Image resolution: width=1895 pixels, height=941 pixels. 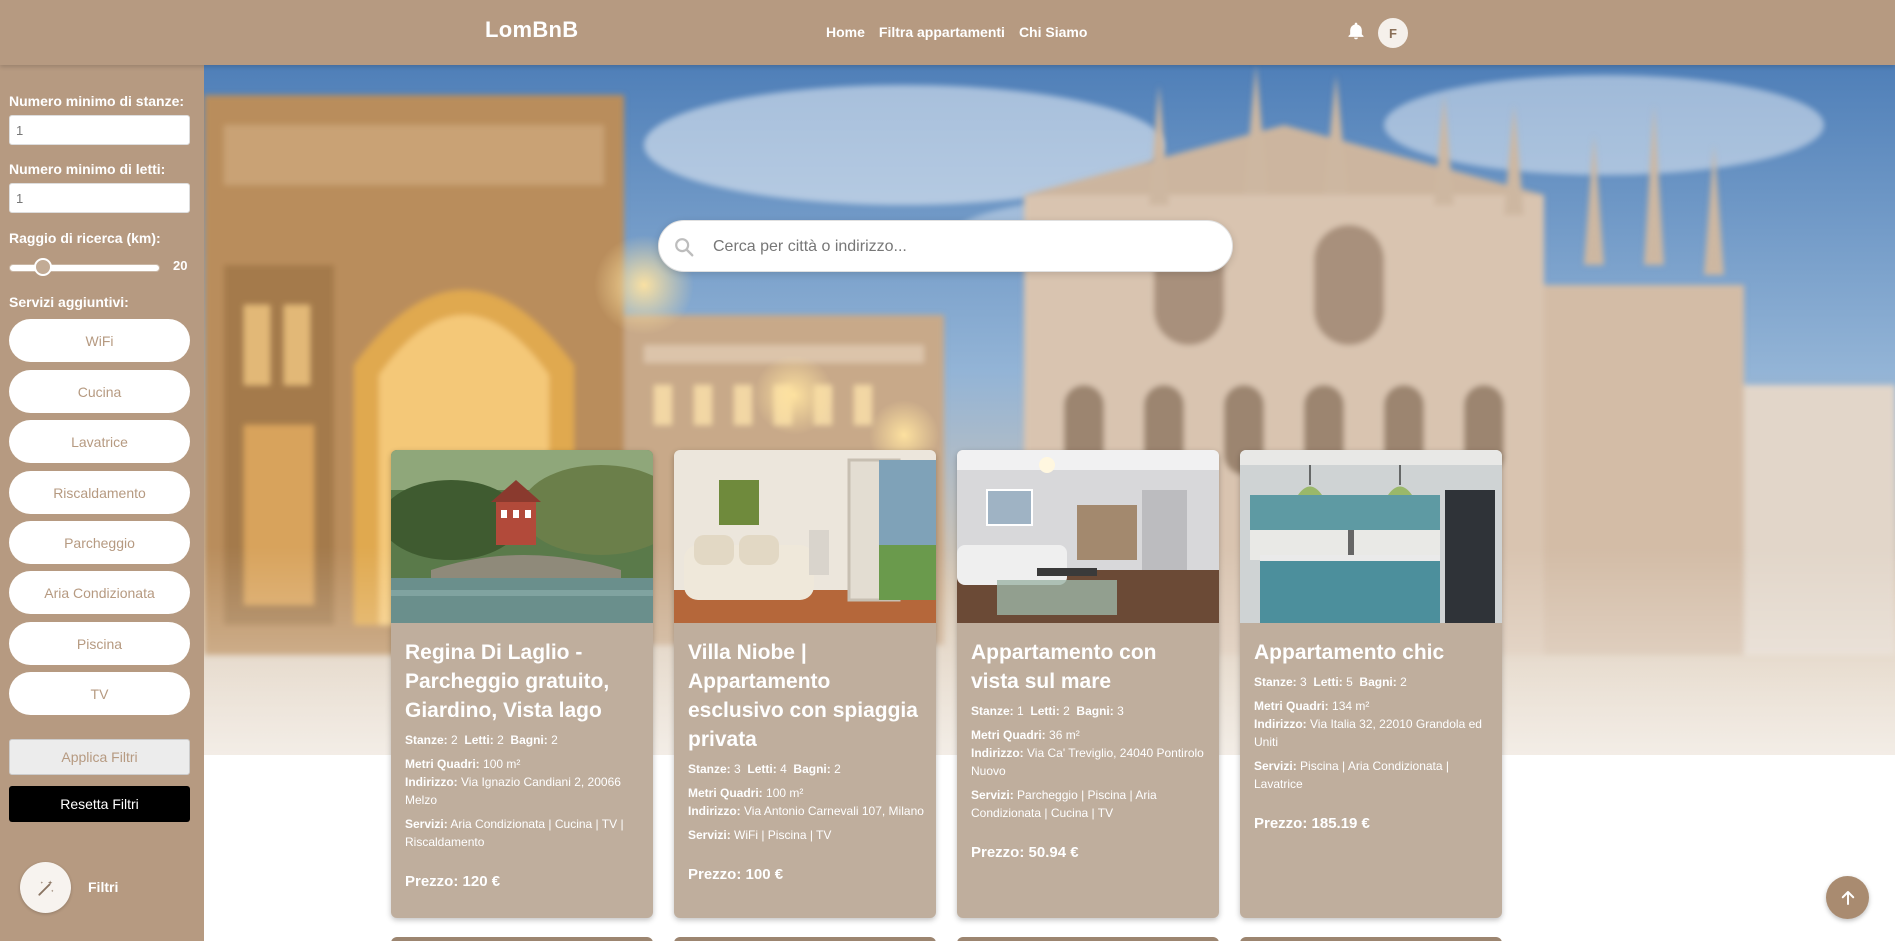 I want to click on min-beds-input, so click(x=99, y=198).